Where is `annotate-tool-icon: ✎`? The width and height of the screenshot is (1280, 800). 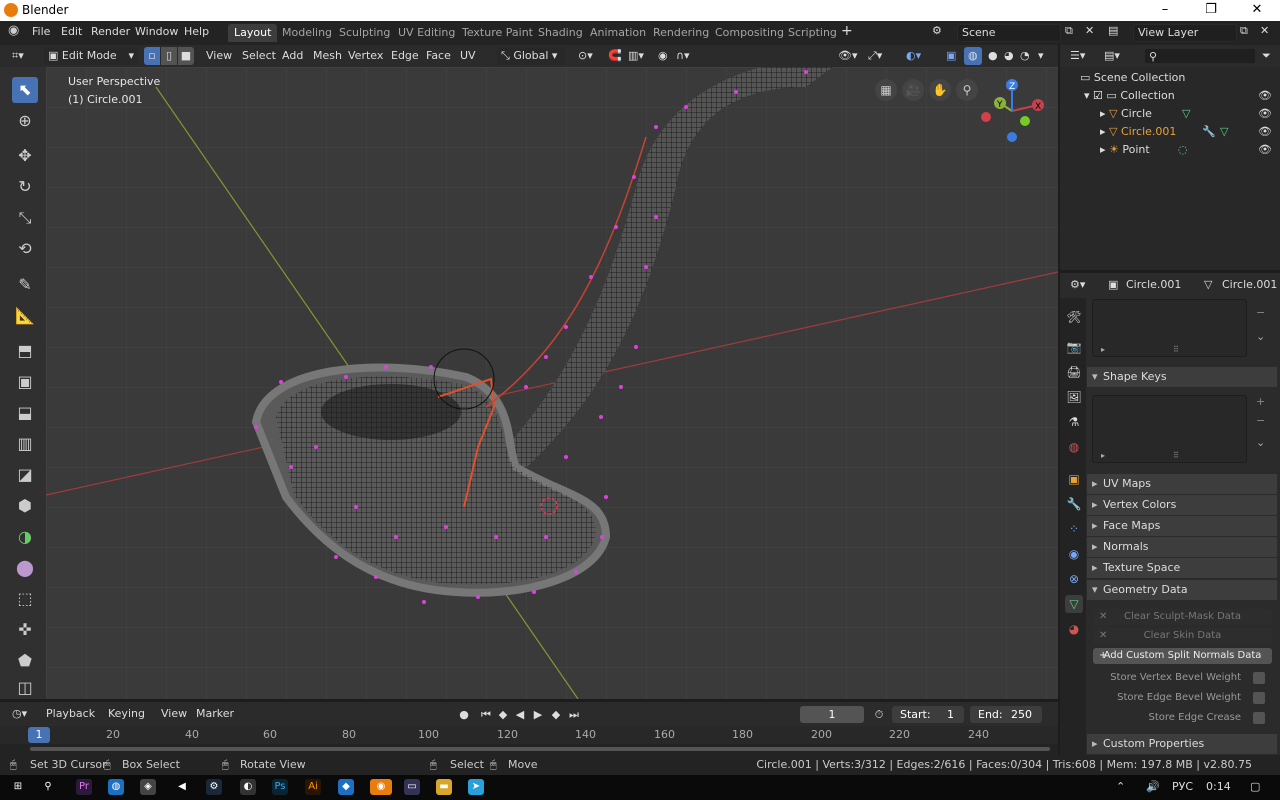 annotate-tool-icon: ✎ is located at coordinates (25, 285).